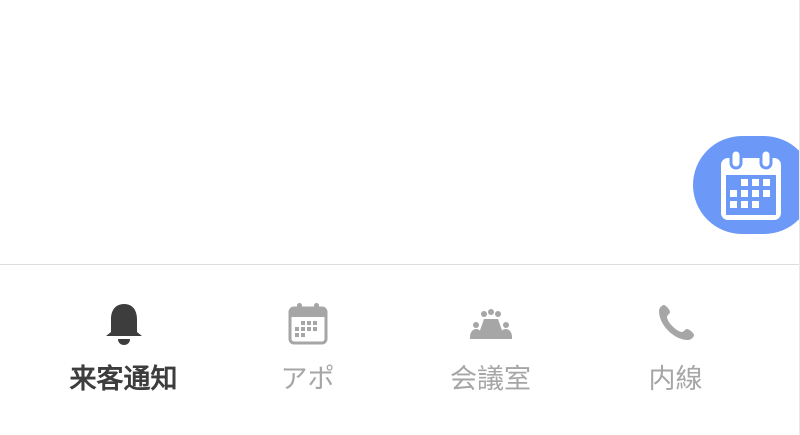 This screenshot has width=800, height=435. I want to click on tab-label: 来客通知, so click(123, 379).